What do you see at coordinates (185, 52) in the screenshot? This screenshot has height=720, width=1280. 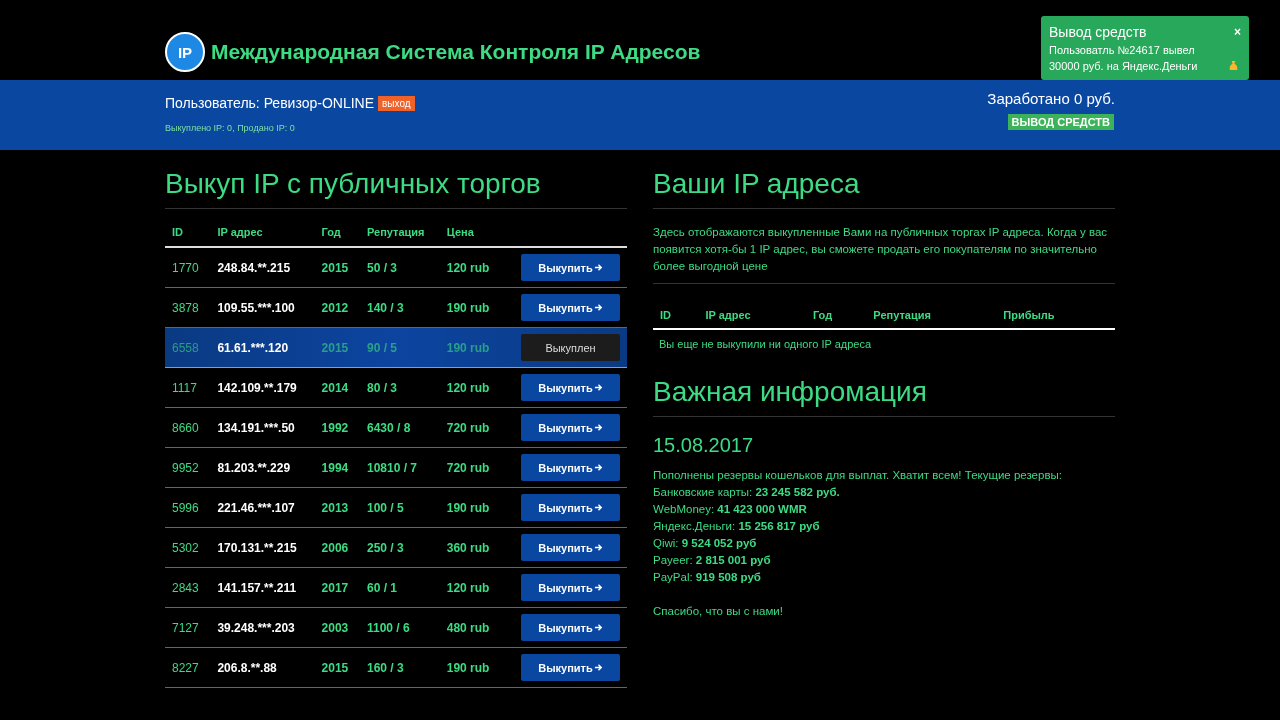 I see `logo-icon: IP` at bounding box center [185, 52].